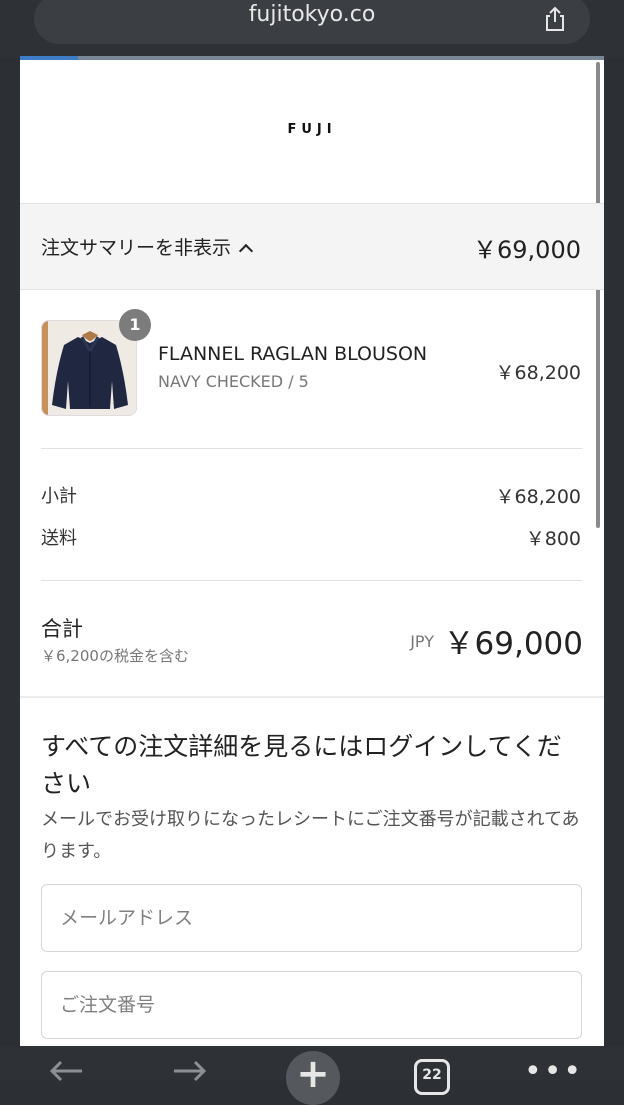 The height and width of the screenshot is (1105, 624). I want to click on order-number-field, so click(311, 1005).